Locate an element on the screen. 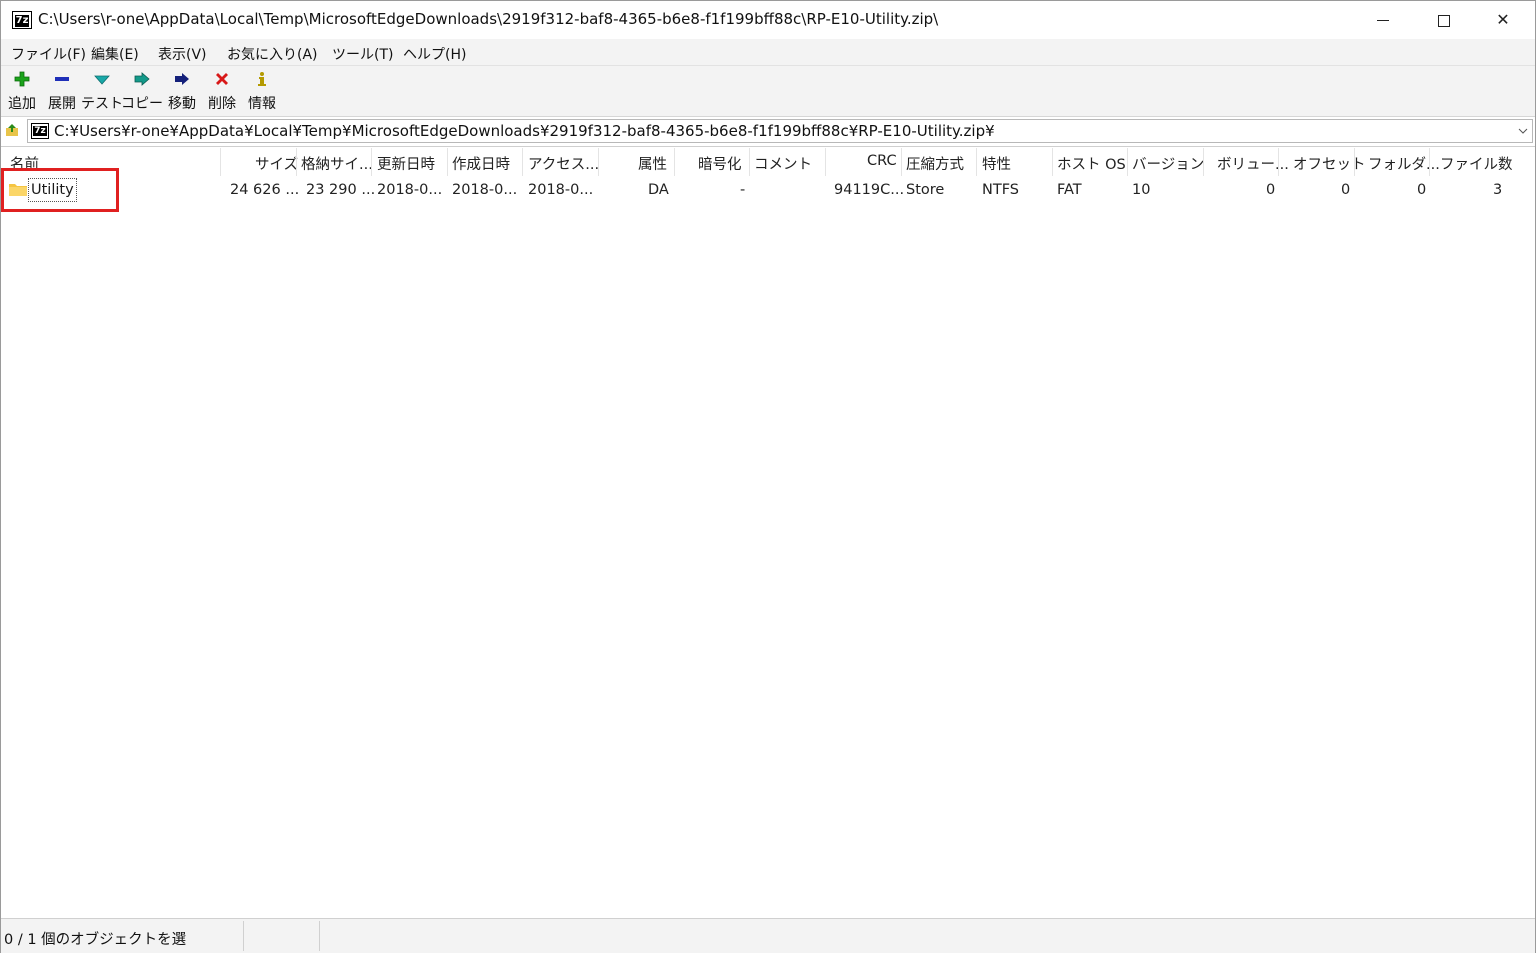  info-button: 情報 is located at coordinates (262, 91).